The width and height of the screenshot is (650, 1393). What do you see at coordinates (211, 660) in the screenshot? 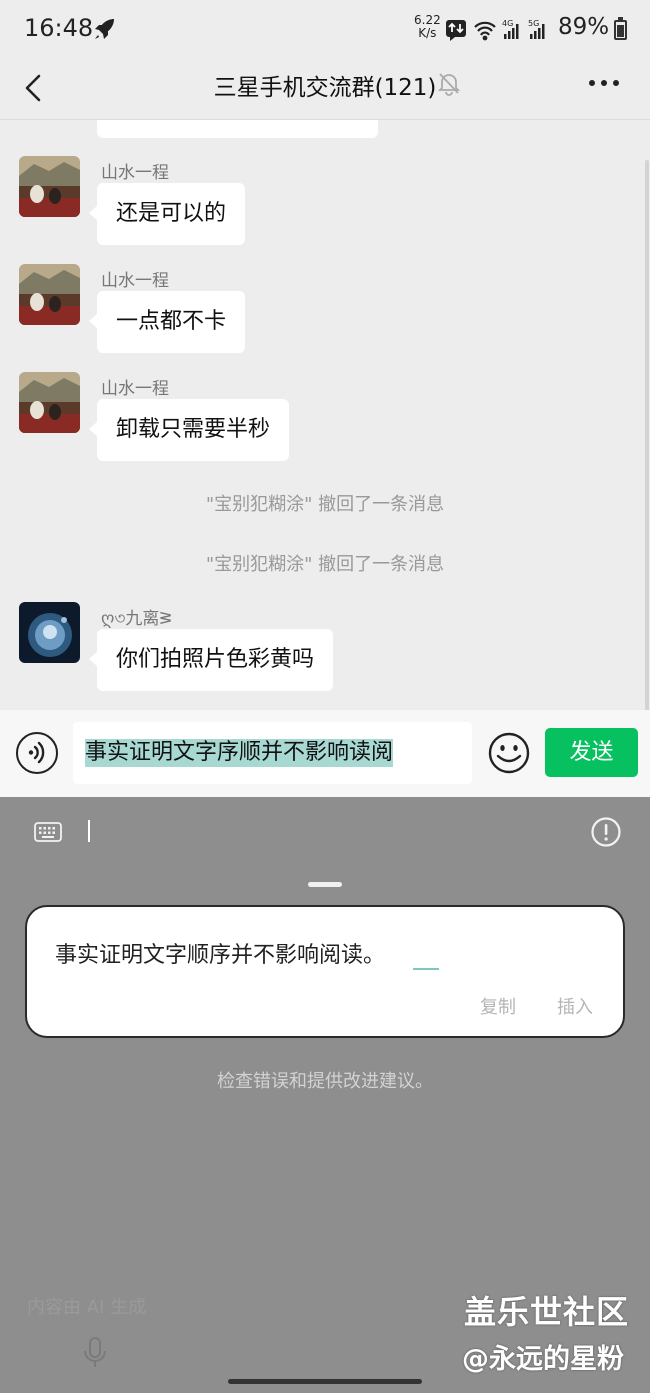
I see `message-bubble: 你们拍照片色彩黄吗` at bounding box center [211, 660].